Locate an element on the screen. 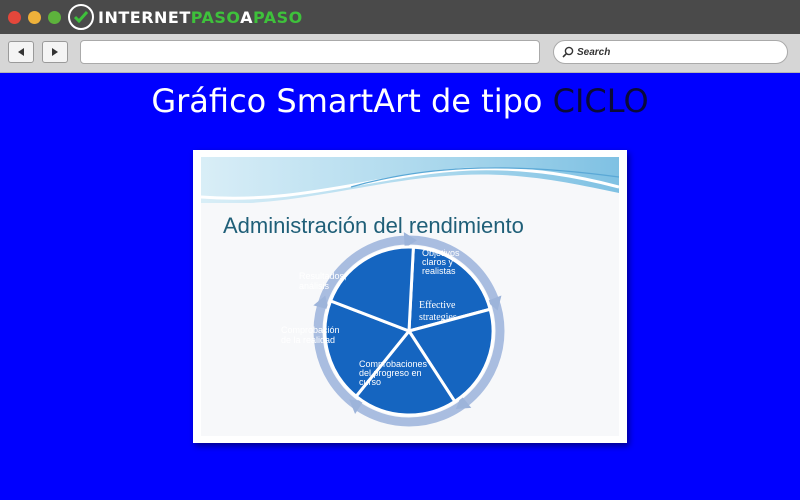  forward-arrow-icon is located at coordinates (55, 52).